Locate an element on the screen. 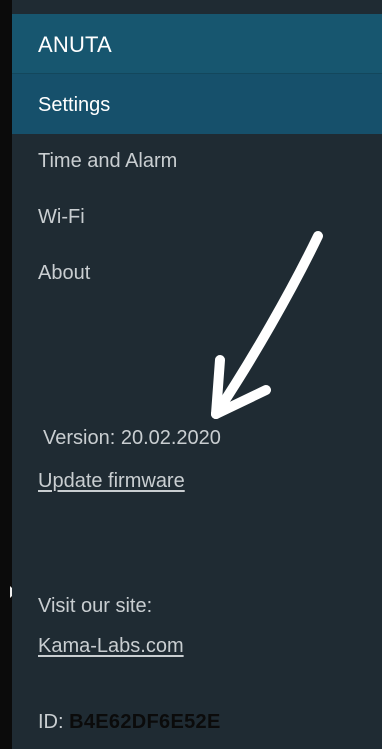  device-id-row: ID: B4E62DF6E52E is located at coordinates (129, 722).